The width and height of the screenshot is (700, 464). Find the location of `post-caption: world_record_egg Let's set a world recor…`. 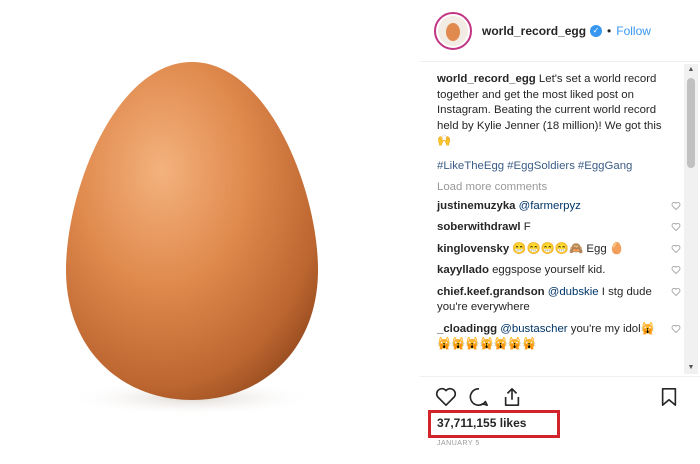

post-caption: world_record_egg Let's set a world recor… is located at coordinates (553, 111).